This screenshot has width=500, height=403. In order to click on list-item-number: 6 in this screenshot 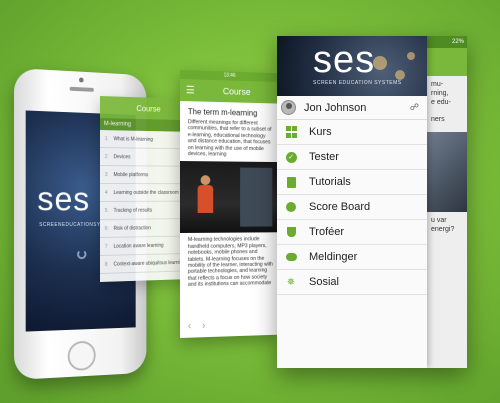, I will do `click(106, 228)`.